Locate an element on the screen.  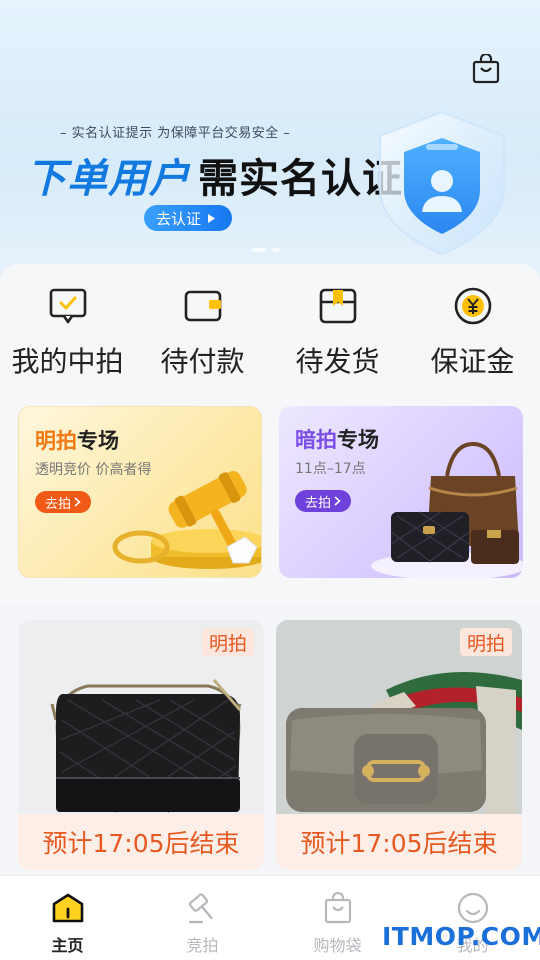
quick-item-label: 我的中拍 is located at coordinates (67, 361).